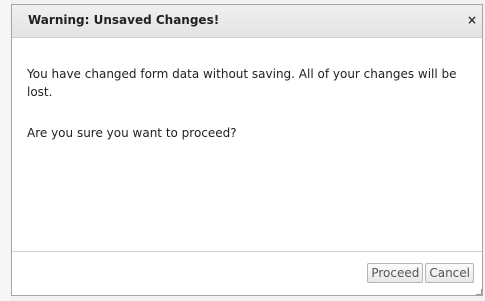 The width and height of the screenshot is (485, 301). I want to click on dialog-button-bar: Proceed Cancel, so click(420, 273).